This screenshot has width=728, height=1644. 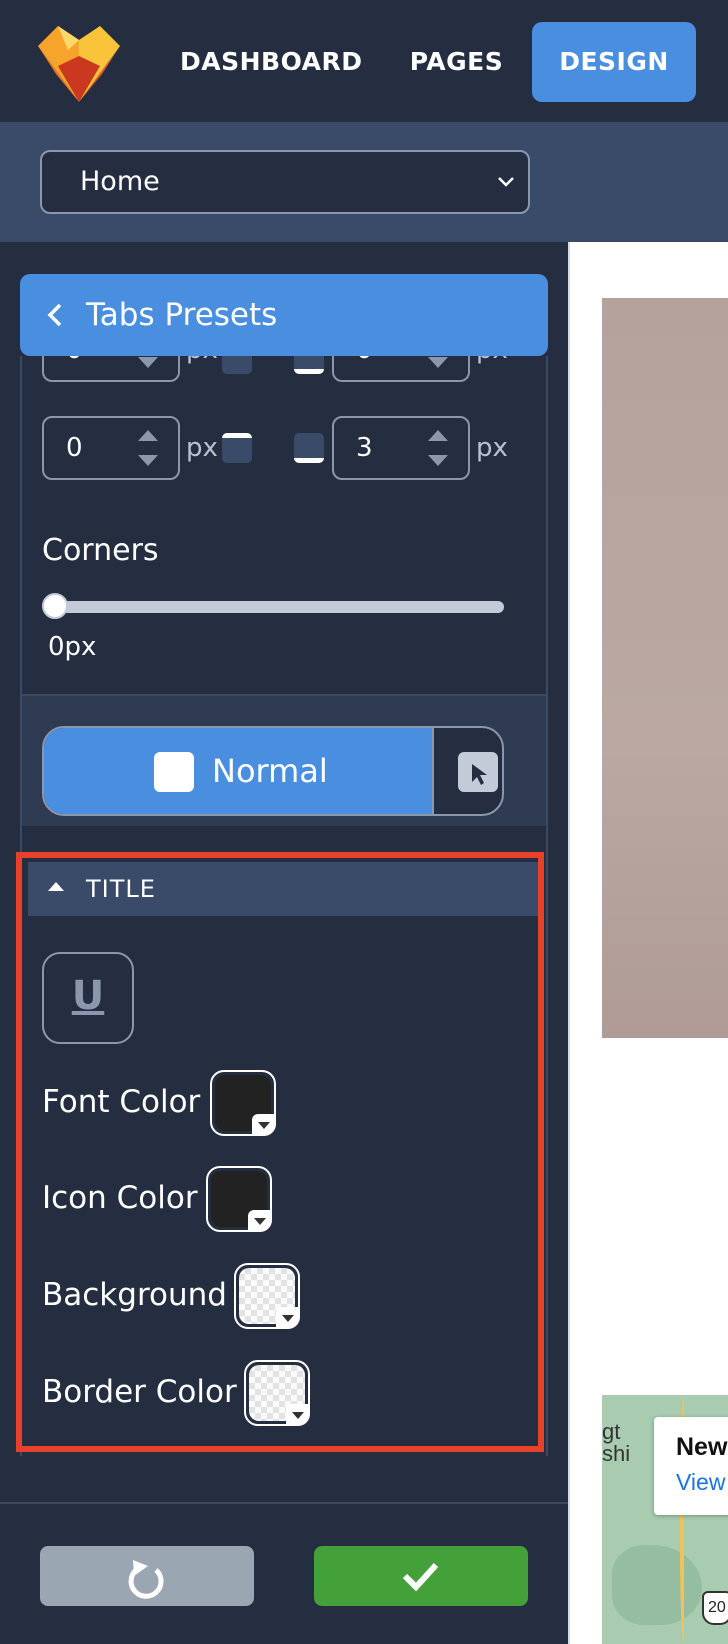 I want to click on state-toggle-area: Normal, so click(x=284, y=761).